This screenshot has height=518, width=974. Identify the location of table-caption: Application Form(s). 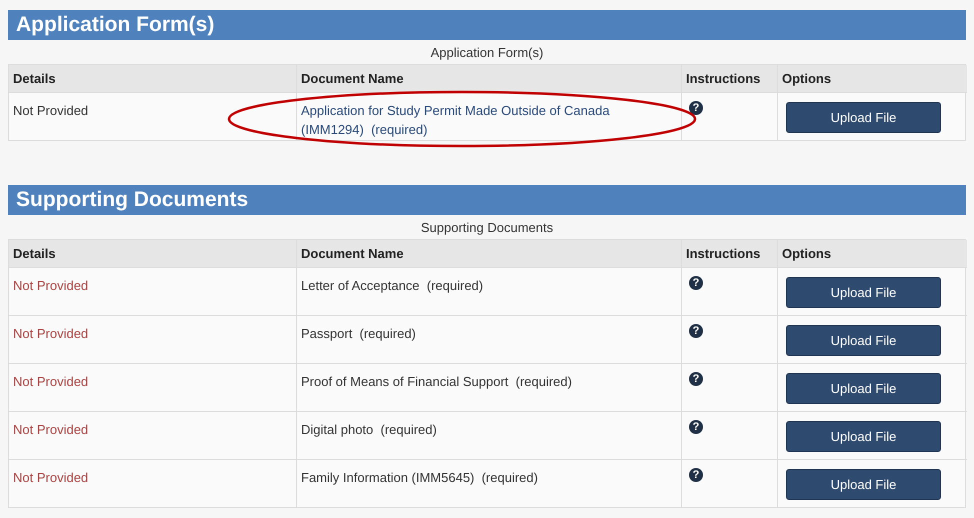
(487, 53).